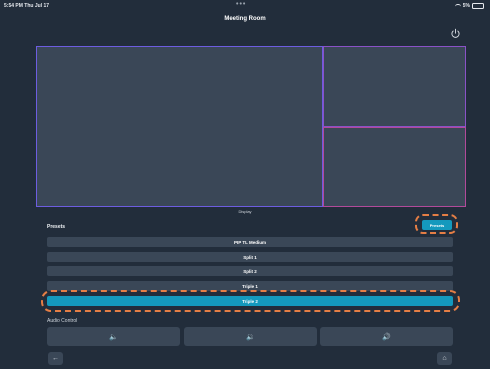 The width and height of the screenshot is (490, 369). Describe the element at coordinates (478, 6) in the screenshot. I see `battery-icon` at that location.